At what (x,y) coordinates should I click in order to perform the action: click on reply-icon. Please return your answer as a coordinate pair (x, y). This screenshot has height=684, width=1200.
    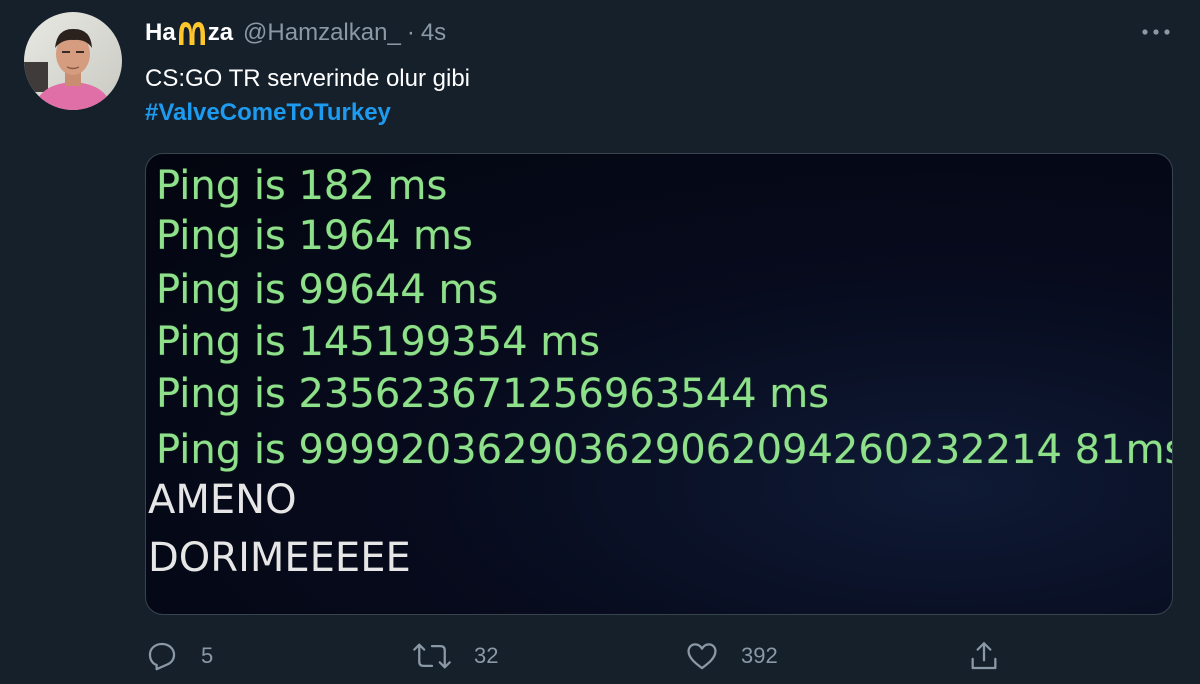
    Looking at the image, I should click on (162, 656).